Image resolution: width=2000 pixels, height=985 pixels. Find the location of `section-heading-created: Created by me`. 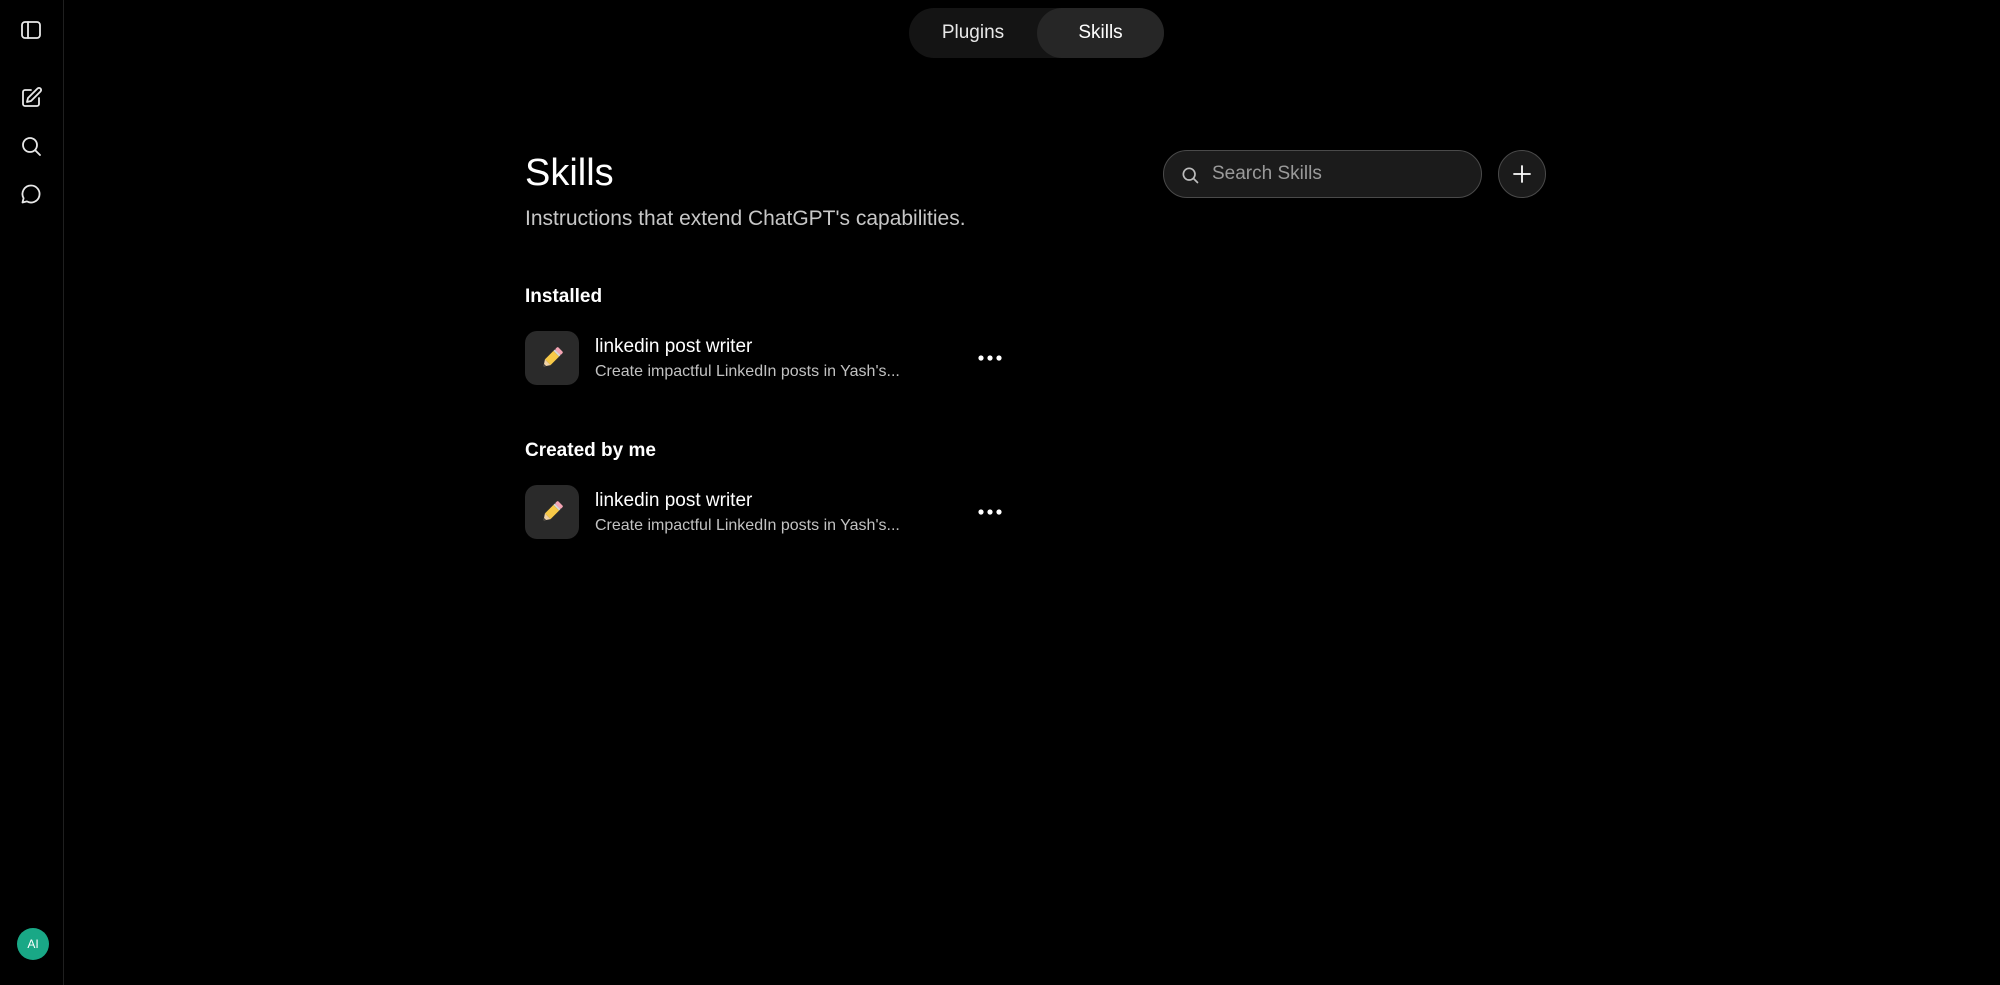

section-heading-created: Created by me is located at coordinates (590, 450).